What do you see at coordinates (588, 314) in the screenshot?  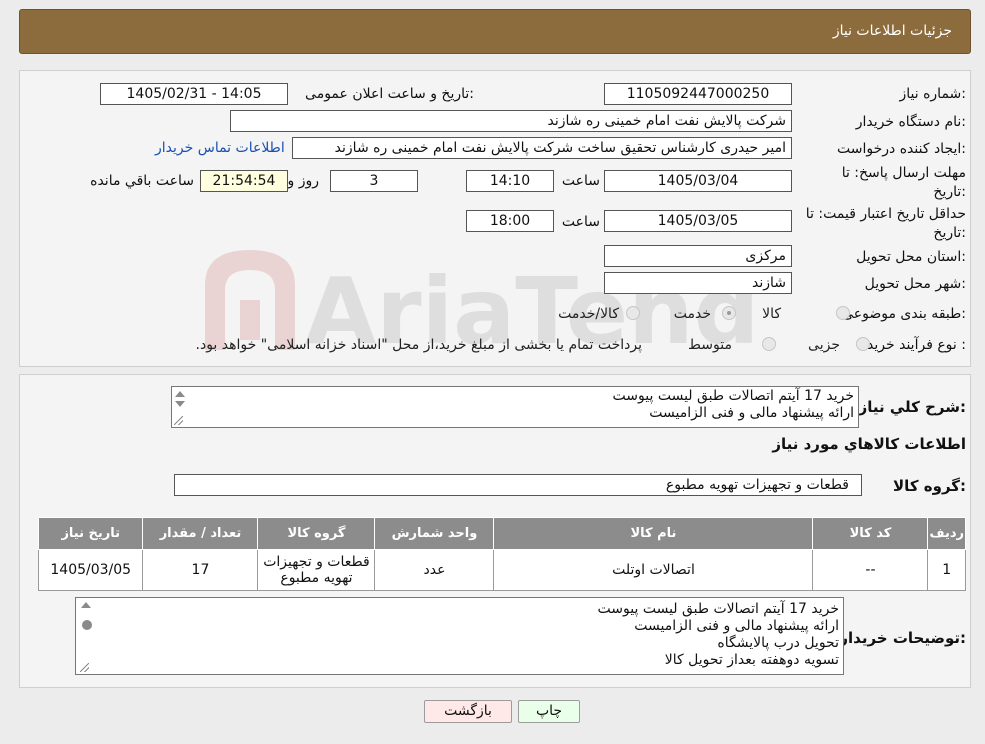 I see `category-option-goods-service: کالا/خدمت` at bounding box center [588, 314].